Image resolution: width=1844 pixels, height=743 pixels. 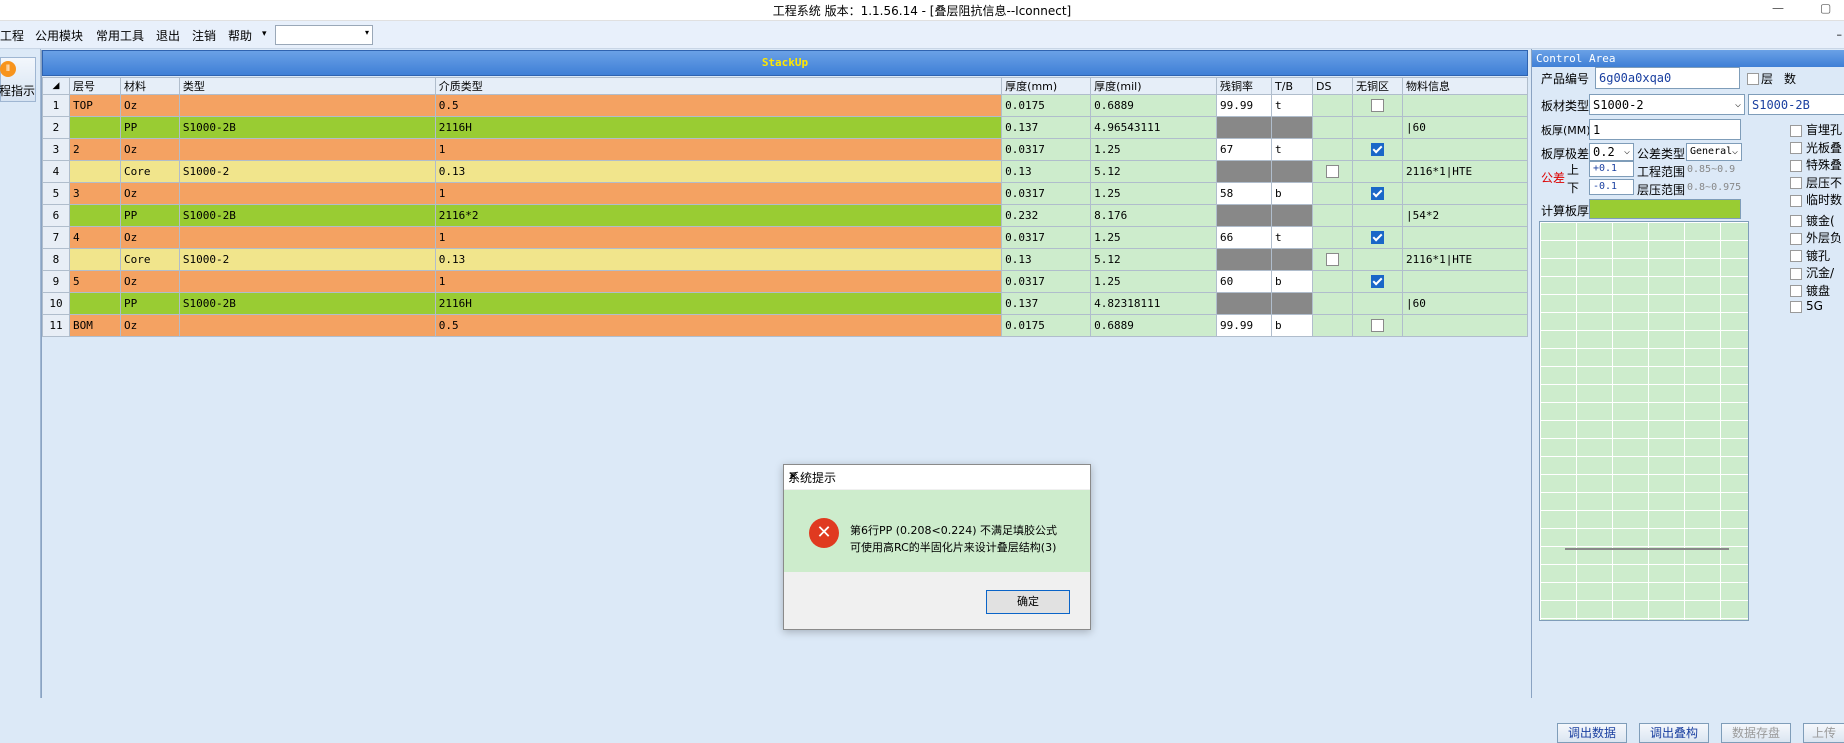 What do you see at coordinates (94, 193) in the screenshot?
I see `layer-cell: 3` at bounding box center [94, 193].